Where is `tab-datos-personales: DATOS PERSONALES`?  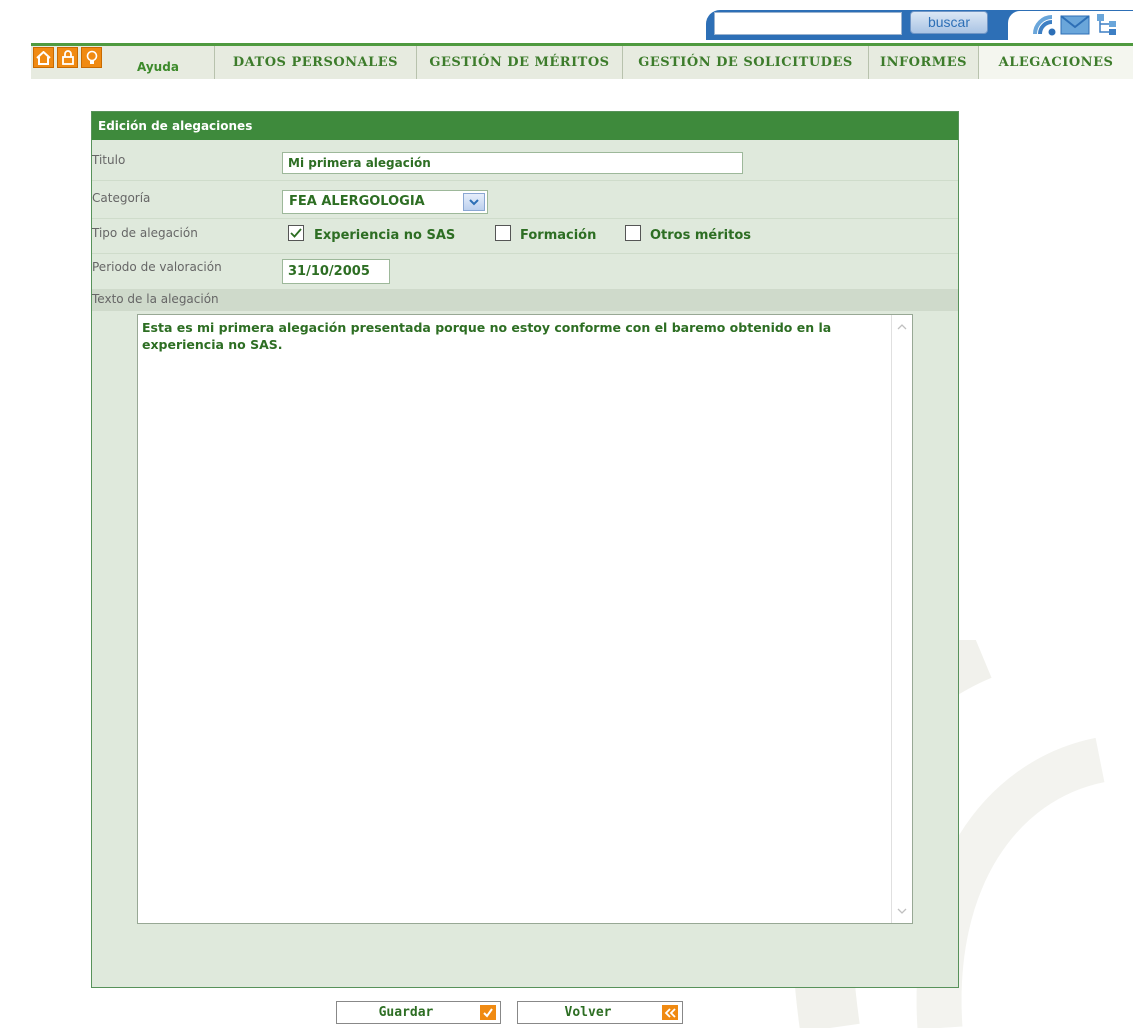
tab-datos-personales: DATOS PERSONALES is located at coordinates (315, 62).